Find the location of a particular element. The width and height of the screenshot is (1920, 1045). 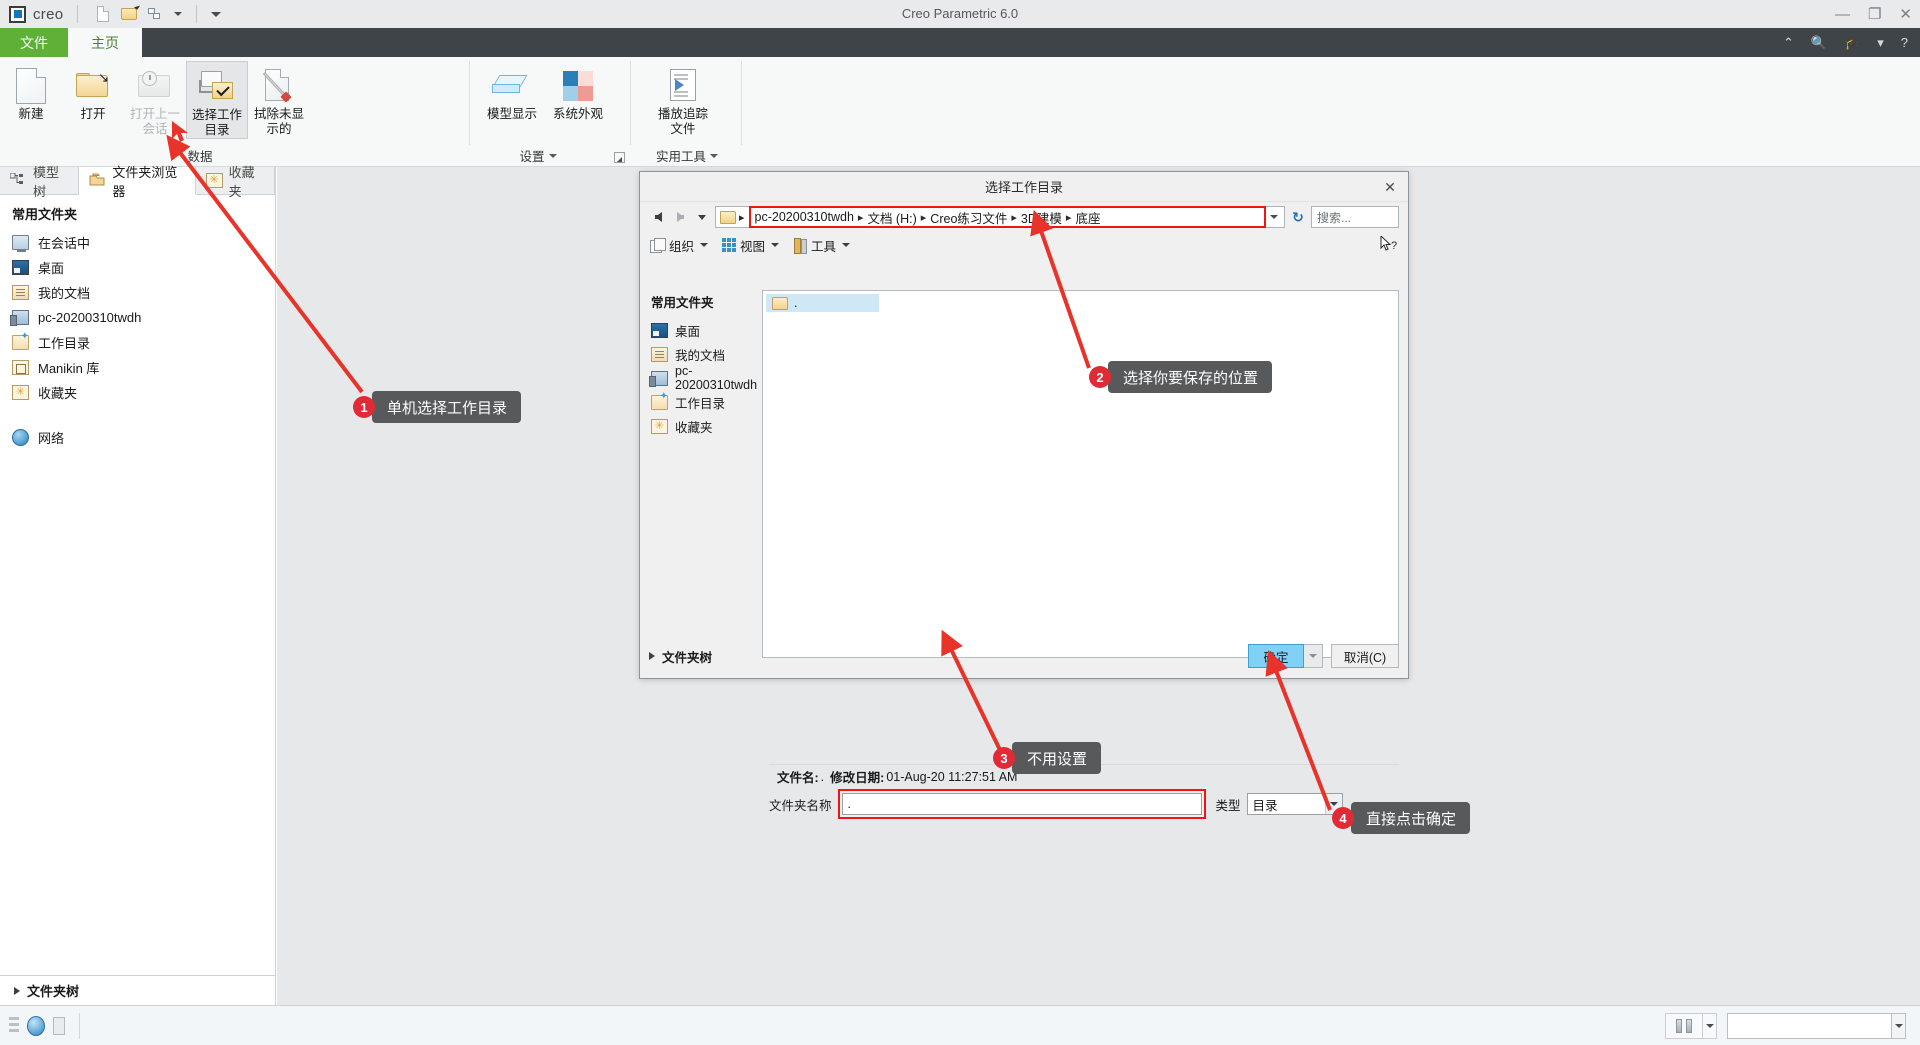

window-titlebar: Creo Parametric 6.0 creo — ❐ ✕ is located at coordinates (960, 14).